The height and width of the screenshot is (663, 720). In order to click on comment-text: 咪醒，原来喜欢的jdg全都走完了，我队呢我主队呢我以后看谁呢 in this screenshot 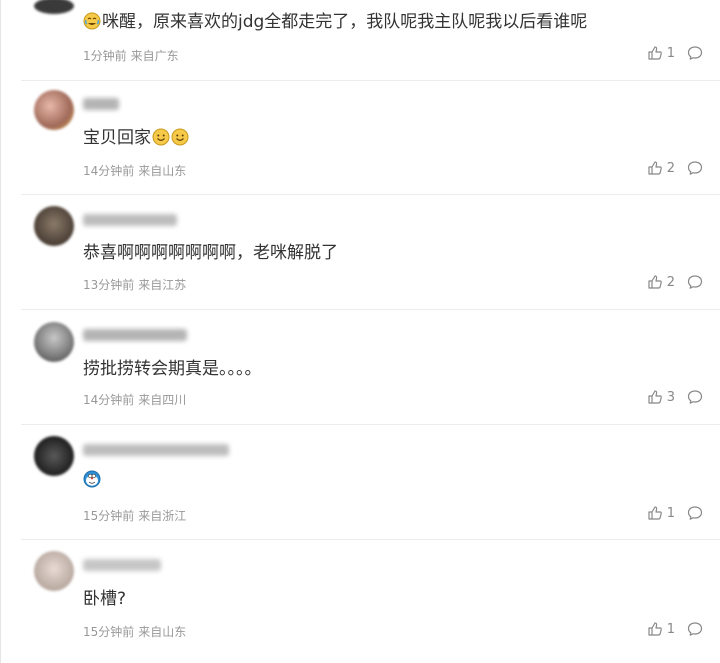, I will do `click(335, 22)`.